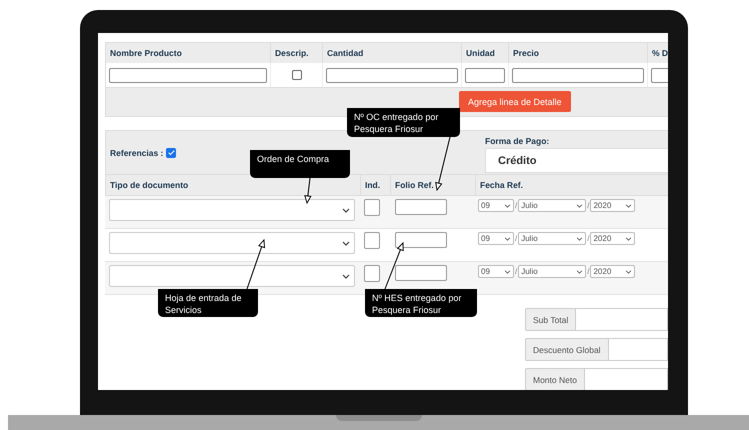 The height and width of the screenshot is (430, 749). What do you see at coordinates (208, 303) in the screenshot?
I see `annotation-callout: Hoja de entrada de Servicios` at bounding box center [208, 303].